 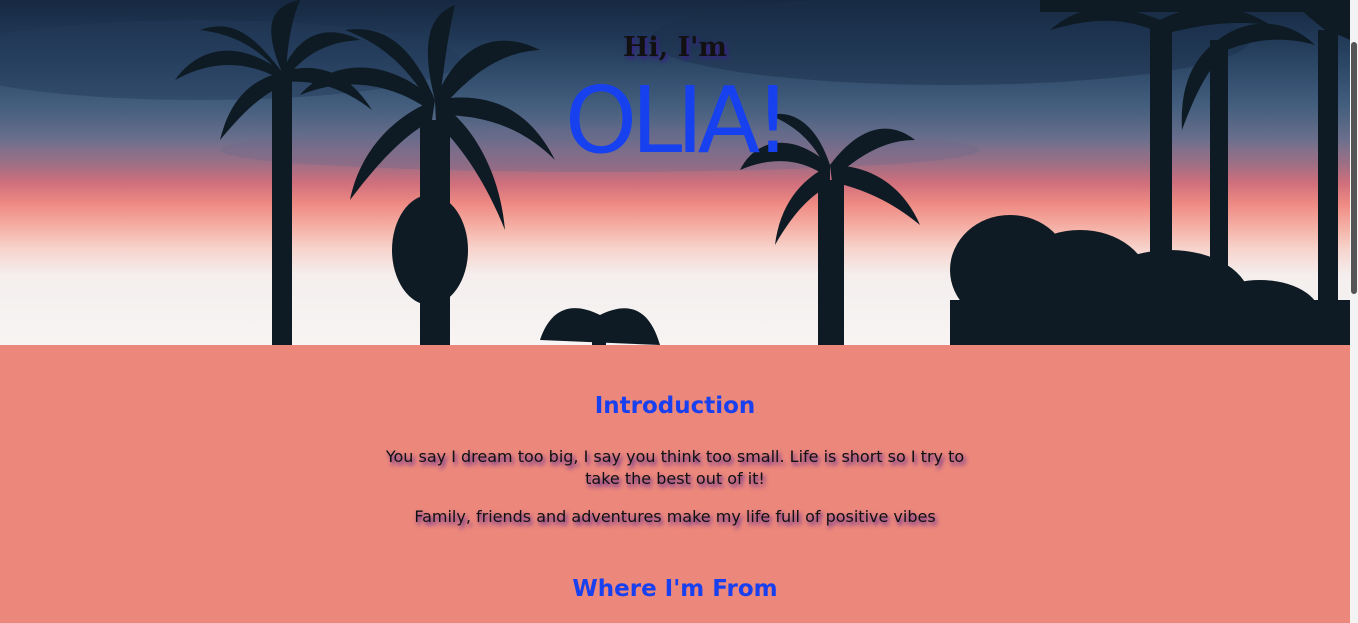 I want to click on hero-greeting: Hi, I'm, so click(x=675, y=47).